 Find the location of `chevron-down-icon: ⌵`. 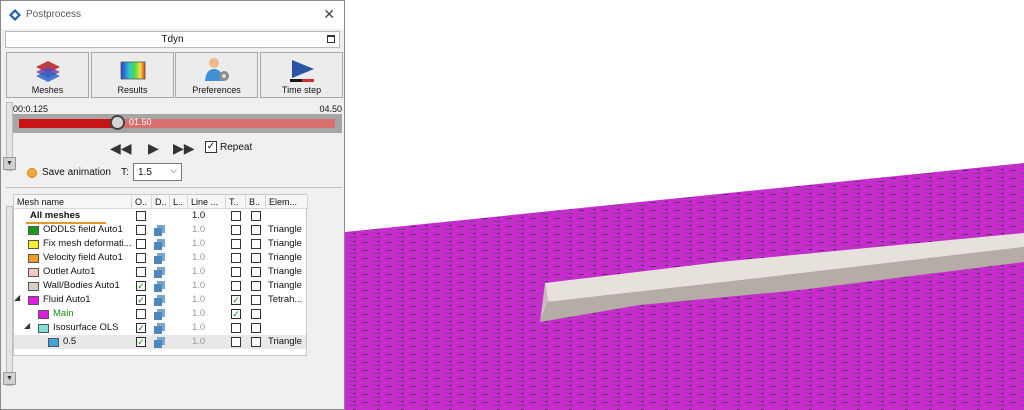

chevron-down-icon: ⌵ is located at coordinates (173, 170).